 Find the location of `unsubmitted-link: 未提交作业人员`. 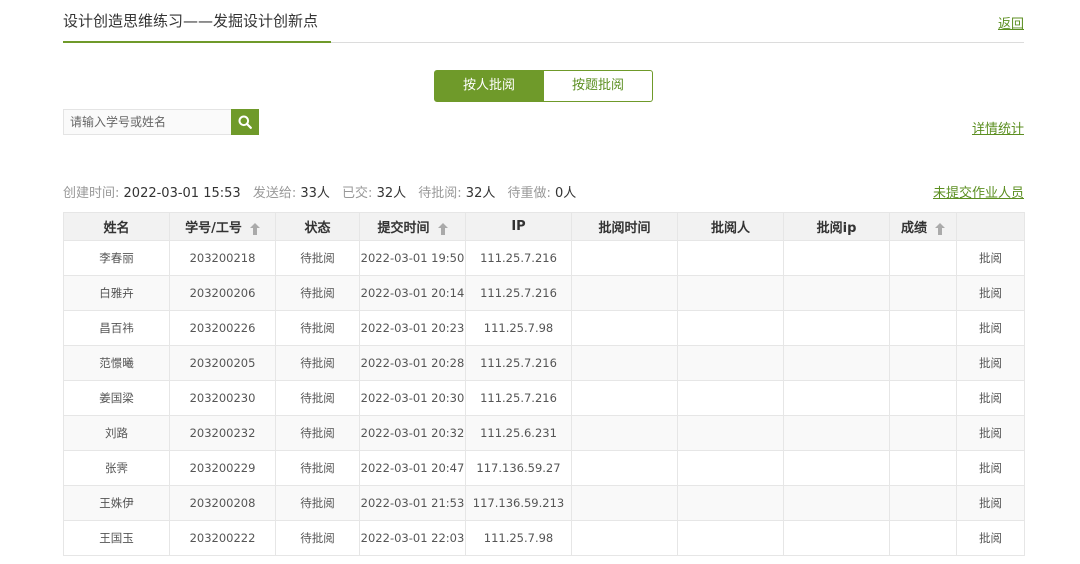

unsubmitted-link: 未提交作业人员 is located at coordinates (978, 191).